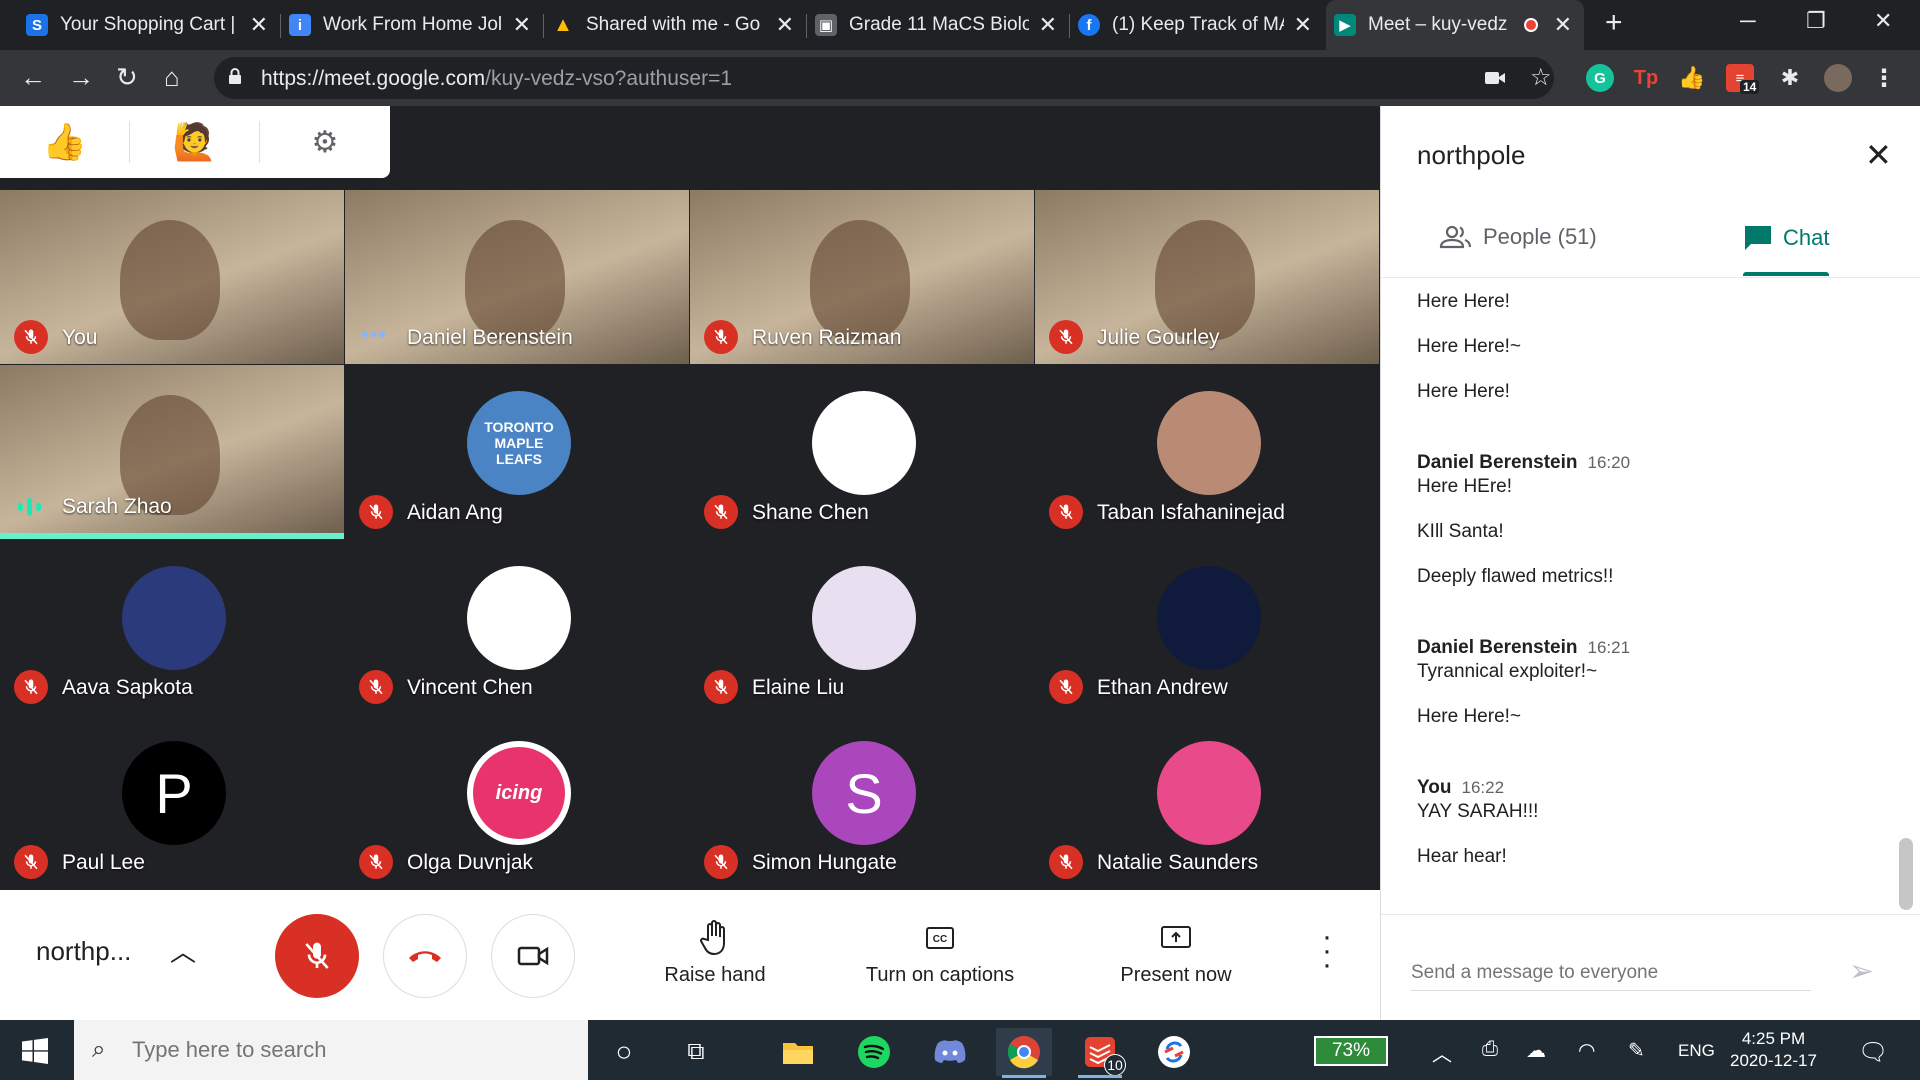 The width and height of the screenshot is (1920, 1080). I want to click on todoist-icon: 10, so click(1100, 1053).